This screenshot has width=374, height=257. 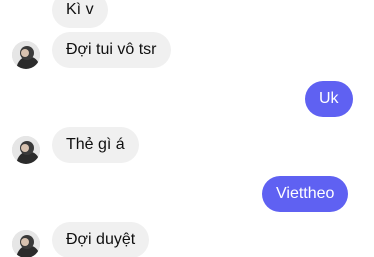 I want to click on message-bubble-outgoing: Viettheo, so click(x=305, y=194).